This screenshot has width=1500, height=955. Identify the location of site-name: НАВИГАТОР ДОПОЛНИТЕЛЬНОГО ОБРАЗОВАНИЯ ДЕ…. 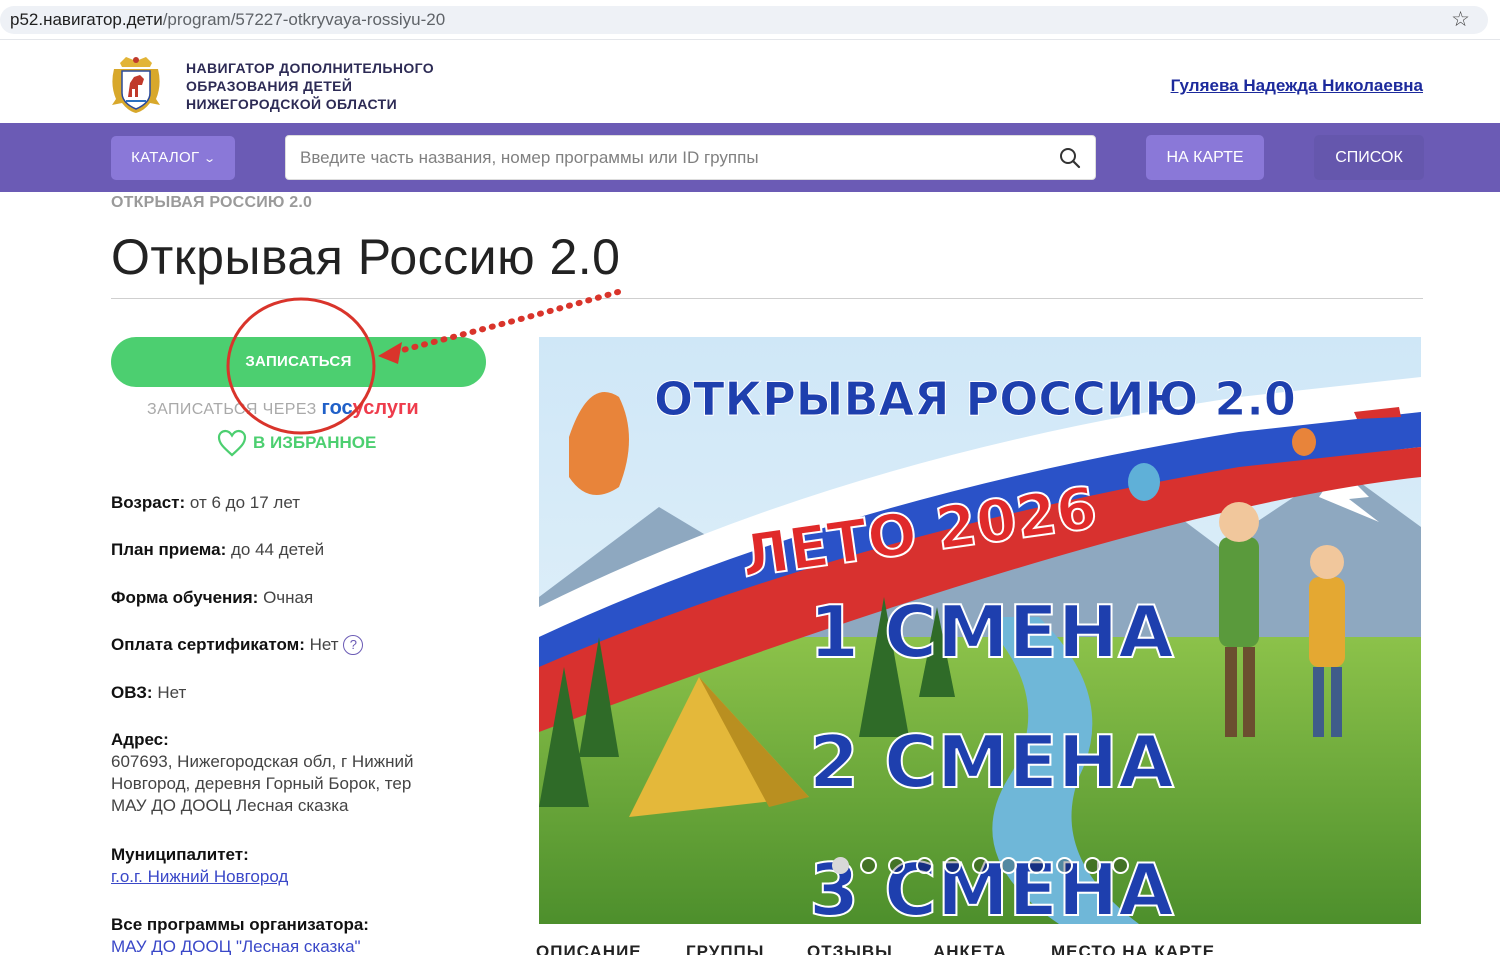
(310, 86).